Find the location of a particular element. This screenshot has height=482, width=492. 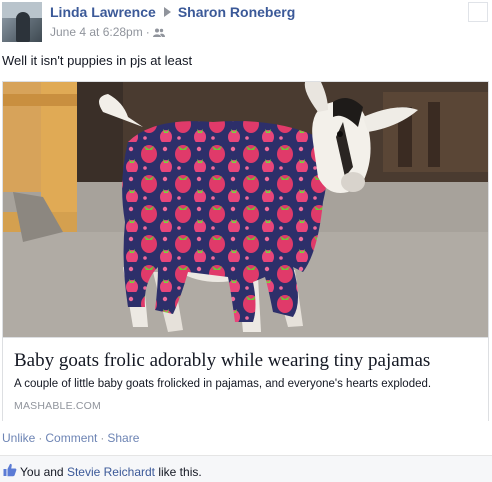

share-link: Share is located at coordinates (123, 438).